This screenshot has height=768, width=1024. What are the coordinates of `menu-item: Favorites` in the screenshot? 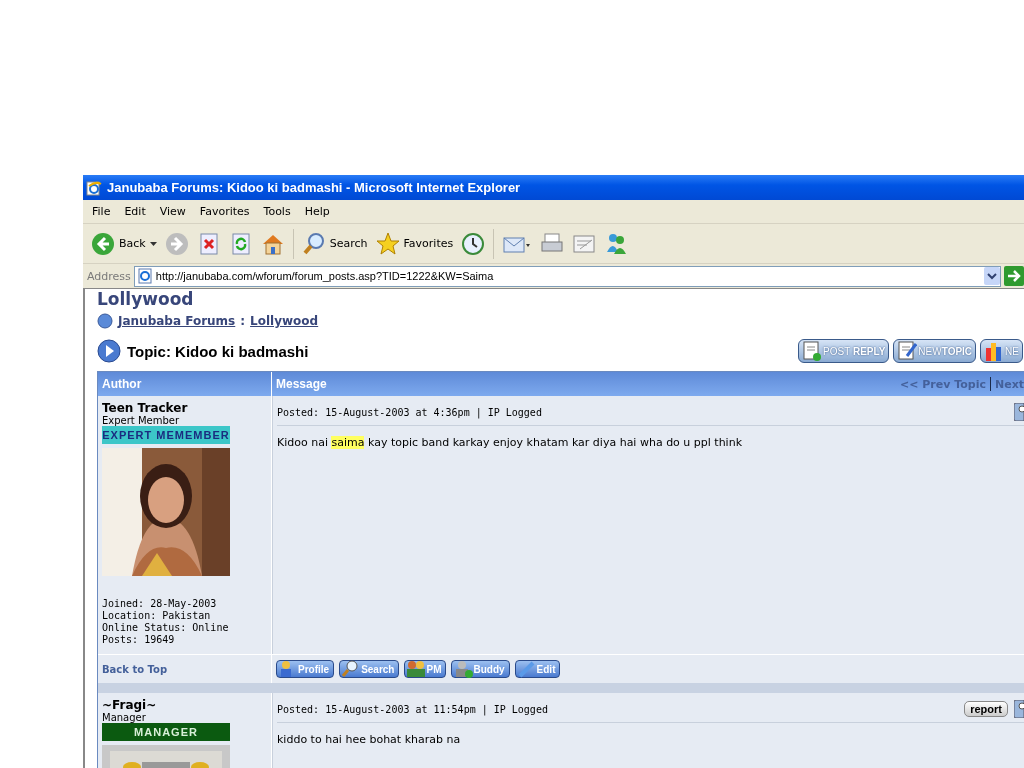 It's located at (224, 211).